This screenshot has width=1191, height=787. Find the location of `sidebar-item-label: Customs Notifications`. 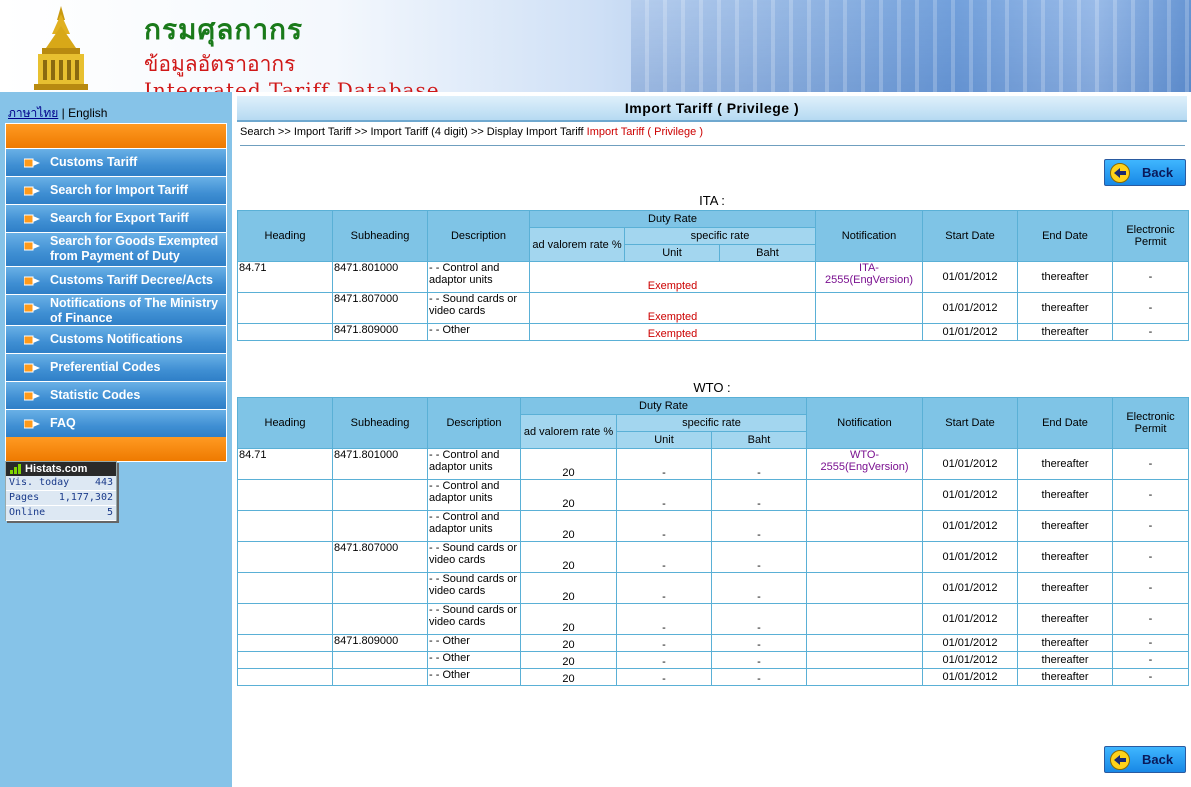

sidebar-item-label: Customs Notifications is located at coordinates (116, 339).